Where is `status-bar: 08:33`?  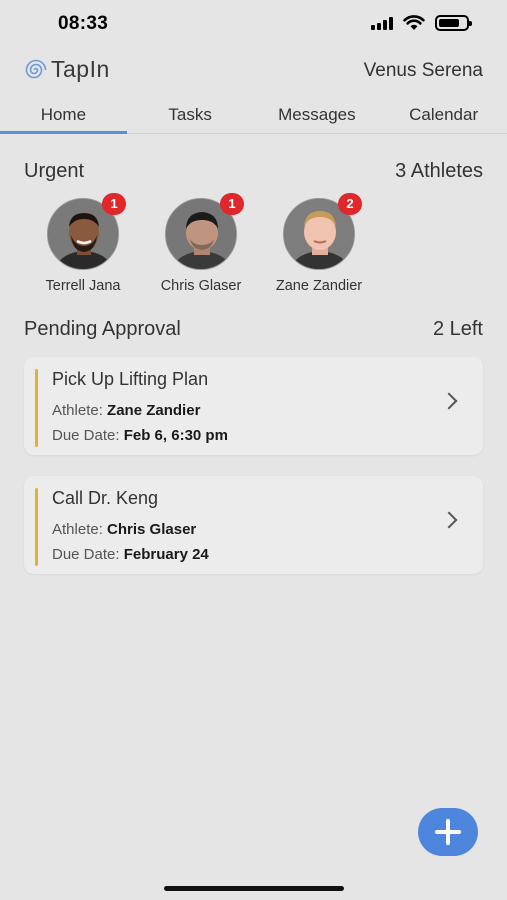
status-bar: 08:33 is located at coordinates (253, 25).